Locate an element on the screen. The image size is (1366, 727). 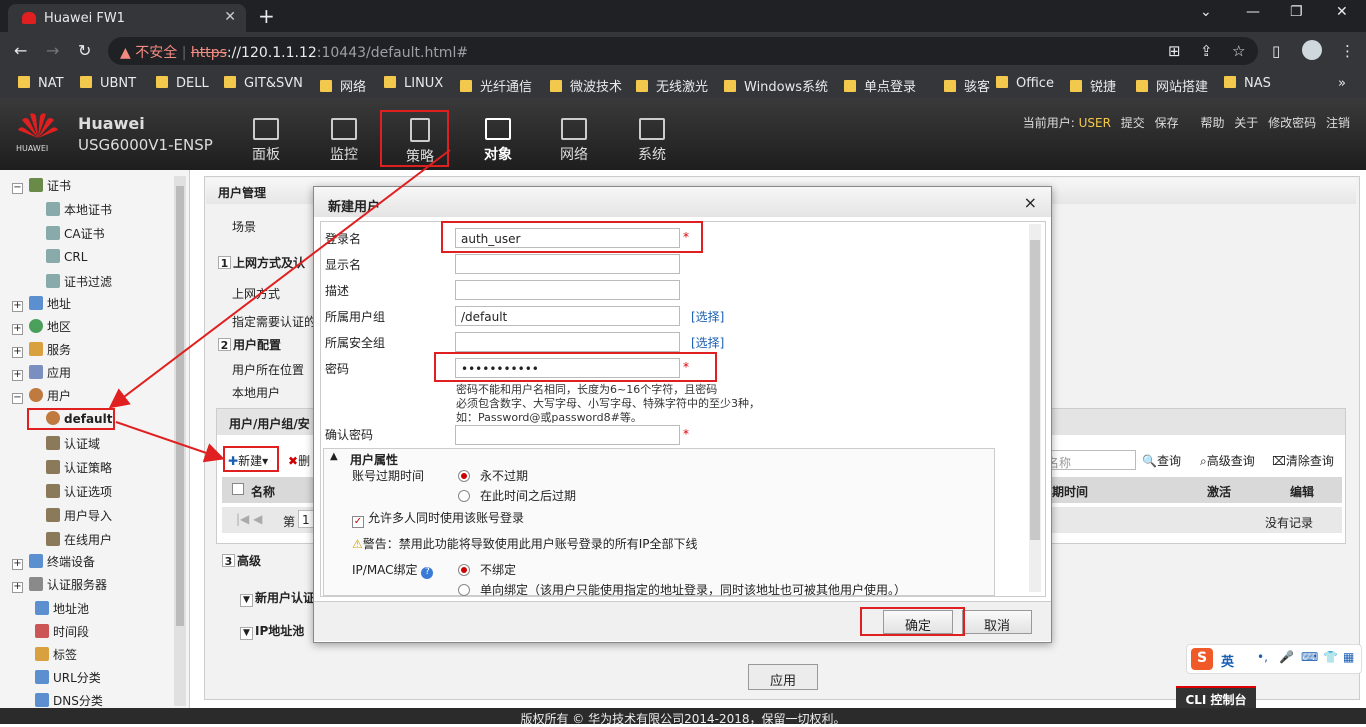
new-user-auth-toggle: ▼ 新用户认证 is located at coordinates (277, 598).